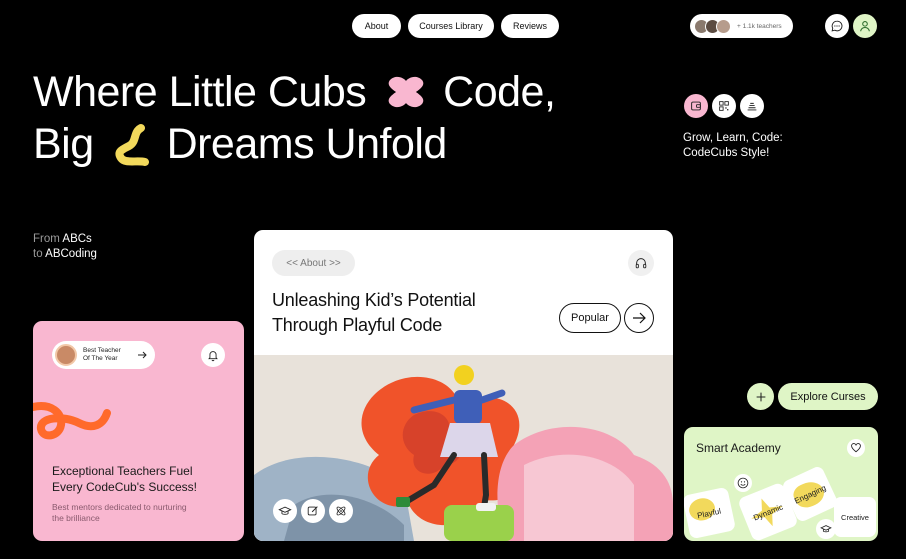 This screenshot has height=559, width=906. I want to click on bell-icon, so click(213, 356).